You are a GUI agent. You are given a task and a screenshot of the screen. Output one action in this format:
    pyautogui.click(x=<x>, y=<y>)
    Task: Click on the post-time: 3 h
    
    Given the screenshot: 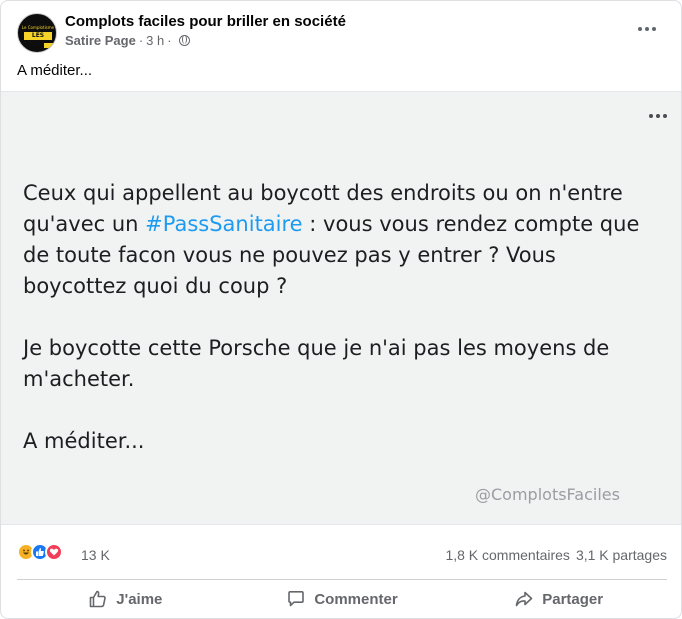 What is the action you would take?
    pyautogui.click(x=155, y=40)
    